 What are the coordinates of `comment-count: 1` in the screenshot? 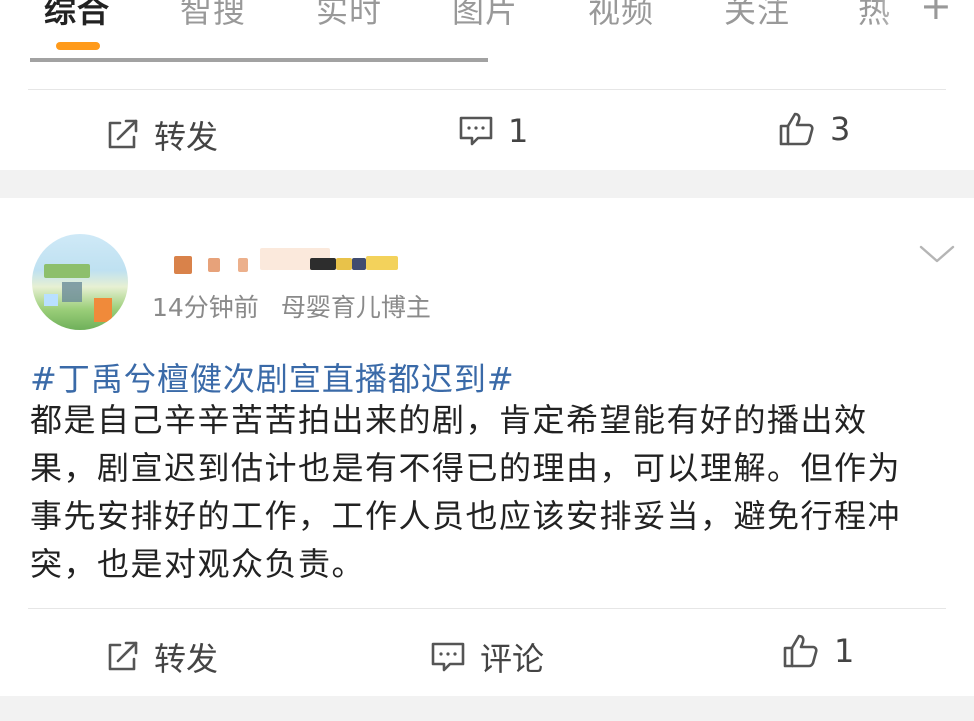 It's located at (518, 131).